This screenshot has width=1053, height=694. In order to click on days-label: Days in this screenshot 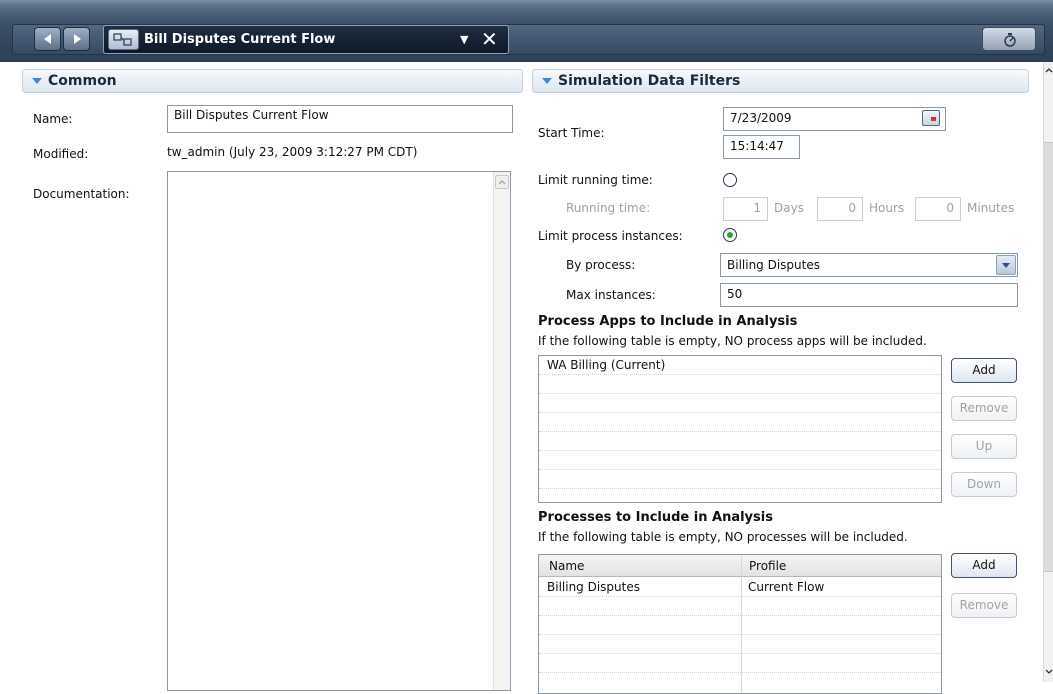, I will do `click(789, 208)`.